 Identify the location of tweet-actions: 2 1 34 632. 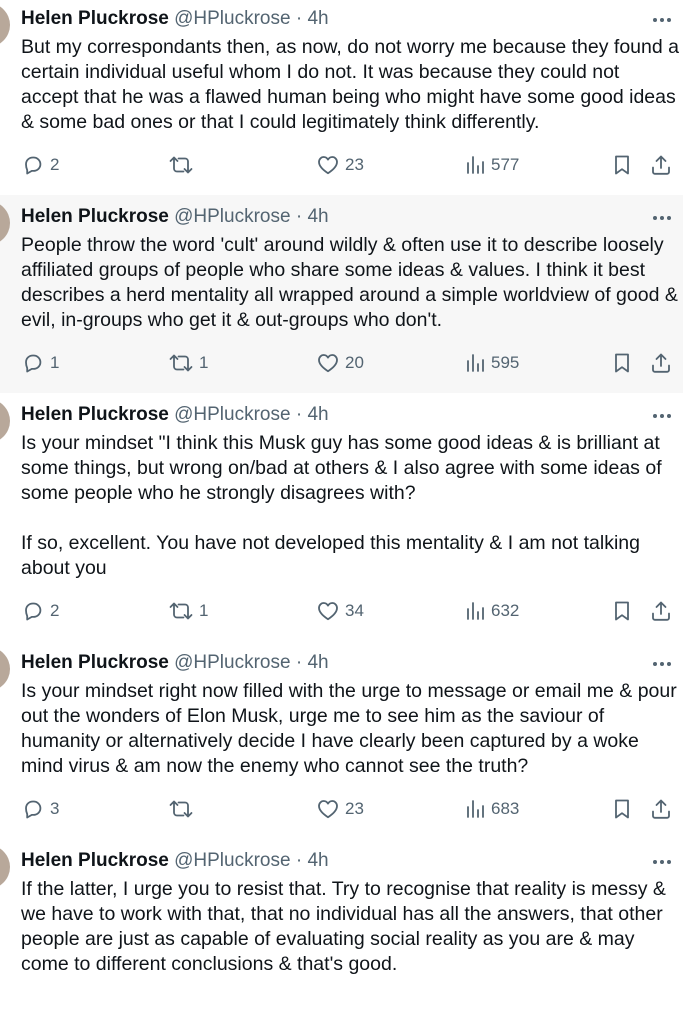
(341, 611).